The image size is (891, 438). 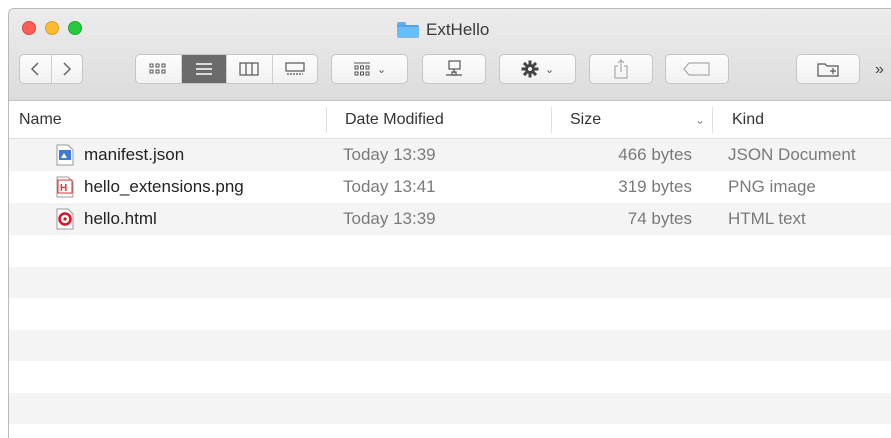 I want to click on gear-icon, so click(x=530, y=69).